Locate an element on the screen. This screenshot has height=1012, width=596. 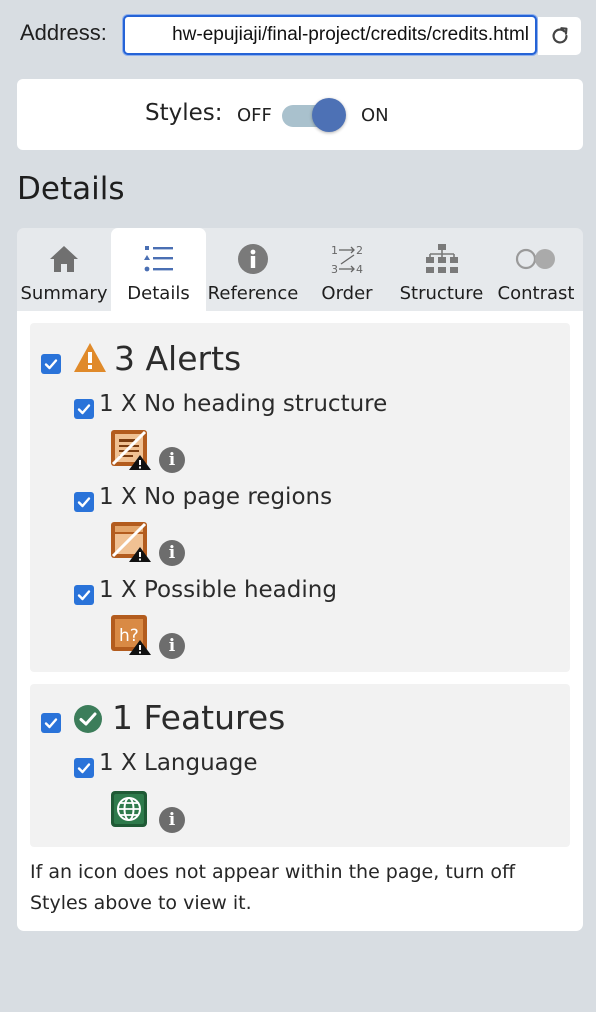
tab-label: Contrast is located at coordinates (536, 293).